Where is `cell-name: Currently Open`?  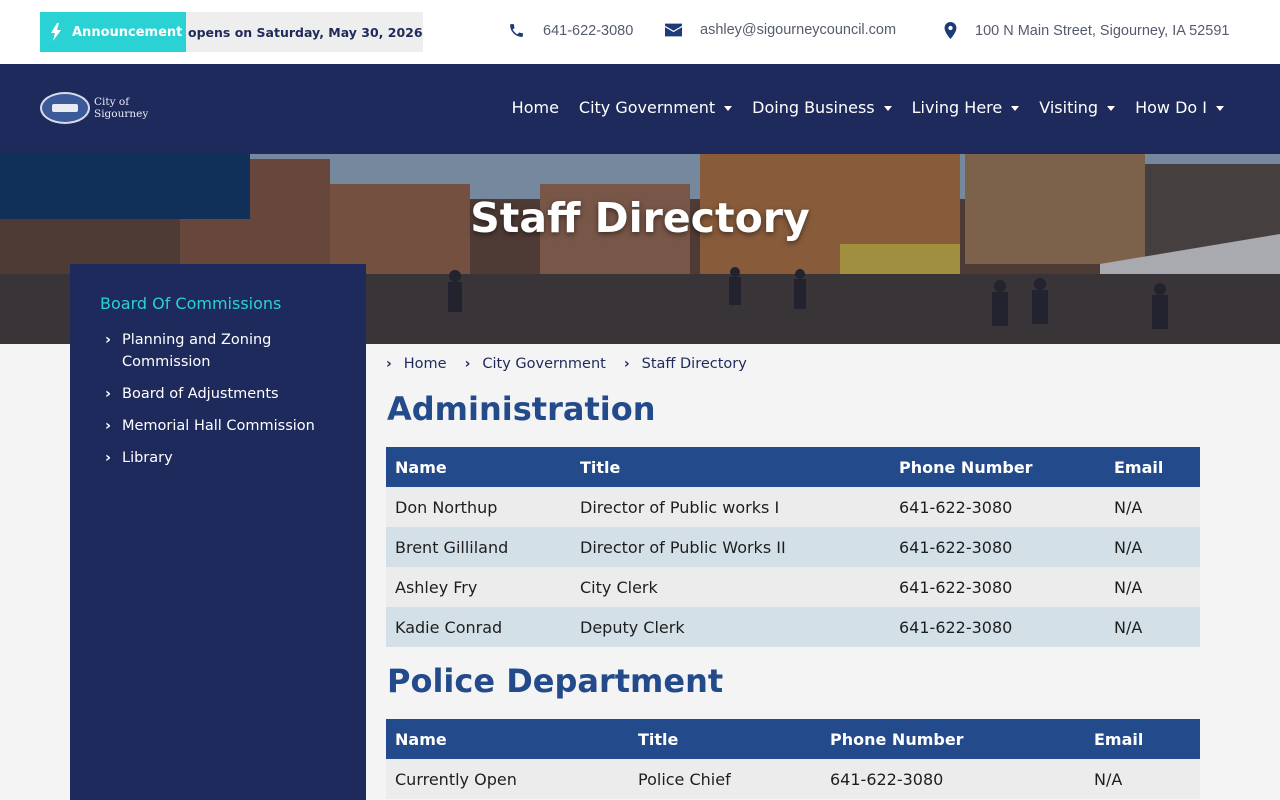
cell-name: Currently Open is located at coordinates (507, 779).